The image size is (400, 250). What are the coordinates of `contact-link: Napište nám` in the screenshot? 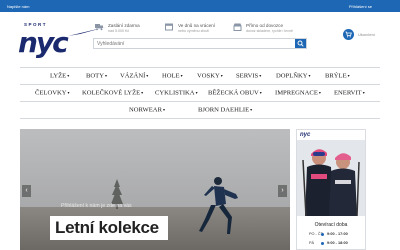 It's located at (18, 6).